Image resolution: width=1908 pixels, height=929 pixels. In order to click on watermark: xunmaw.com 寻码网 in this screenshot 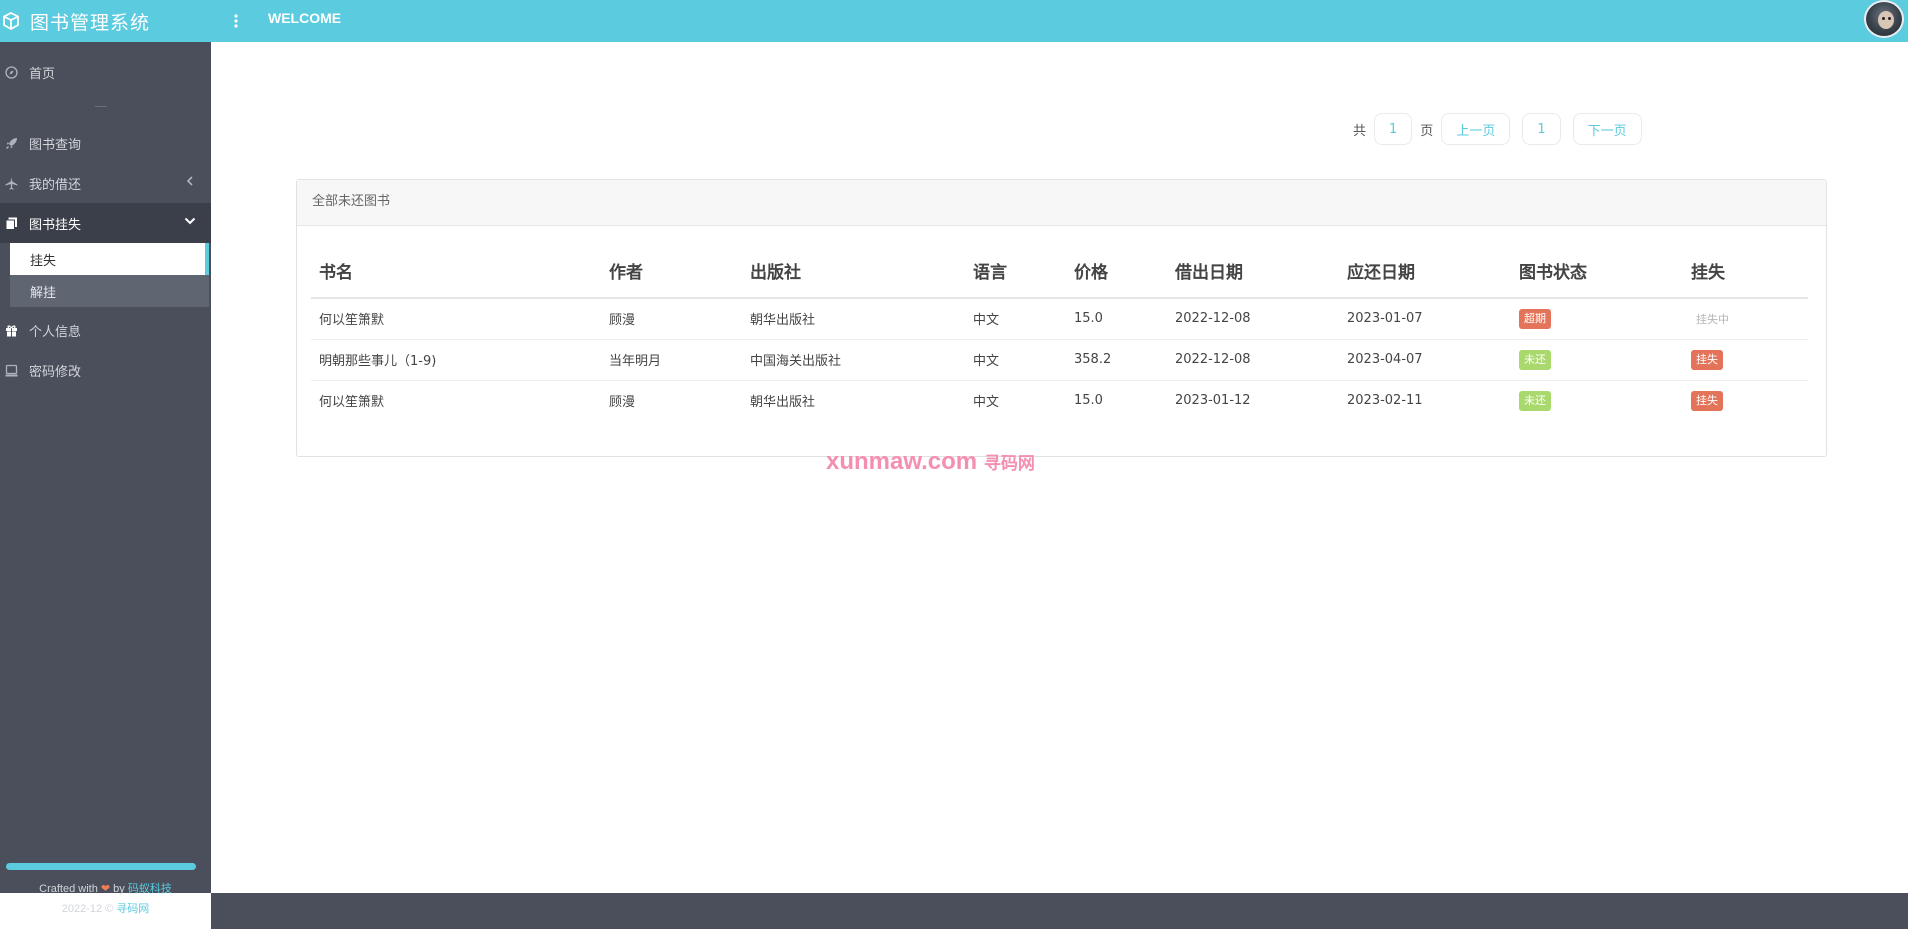, I will do `click(930, 462)`.